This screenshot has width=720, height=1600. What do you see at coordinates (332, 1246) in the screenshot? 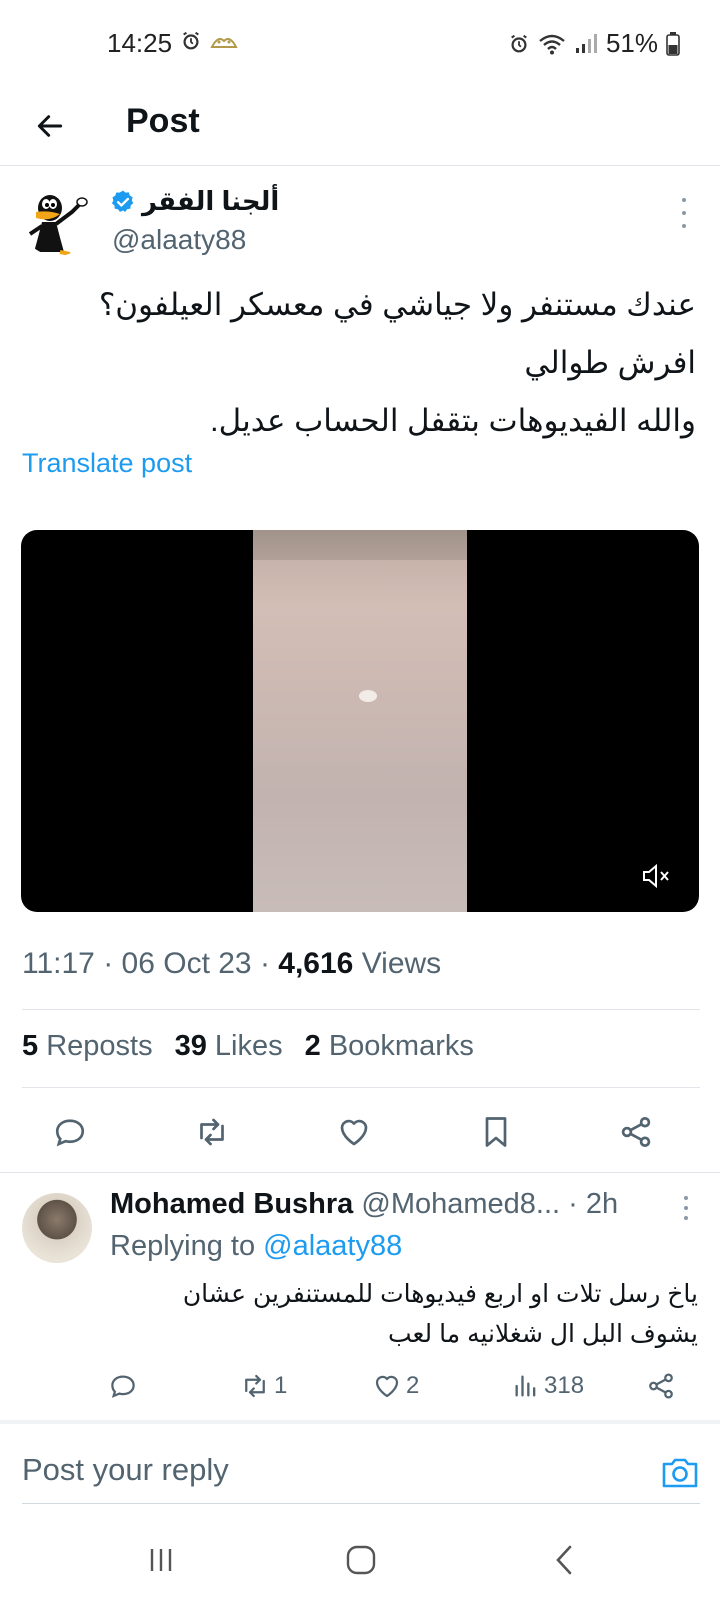
I see `replying-to-handle: @alaaty88` at bounding box center [332, 1246].